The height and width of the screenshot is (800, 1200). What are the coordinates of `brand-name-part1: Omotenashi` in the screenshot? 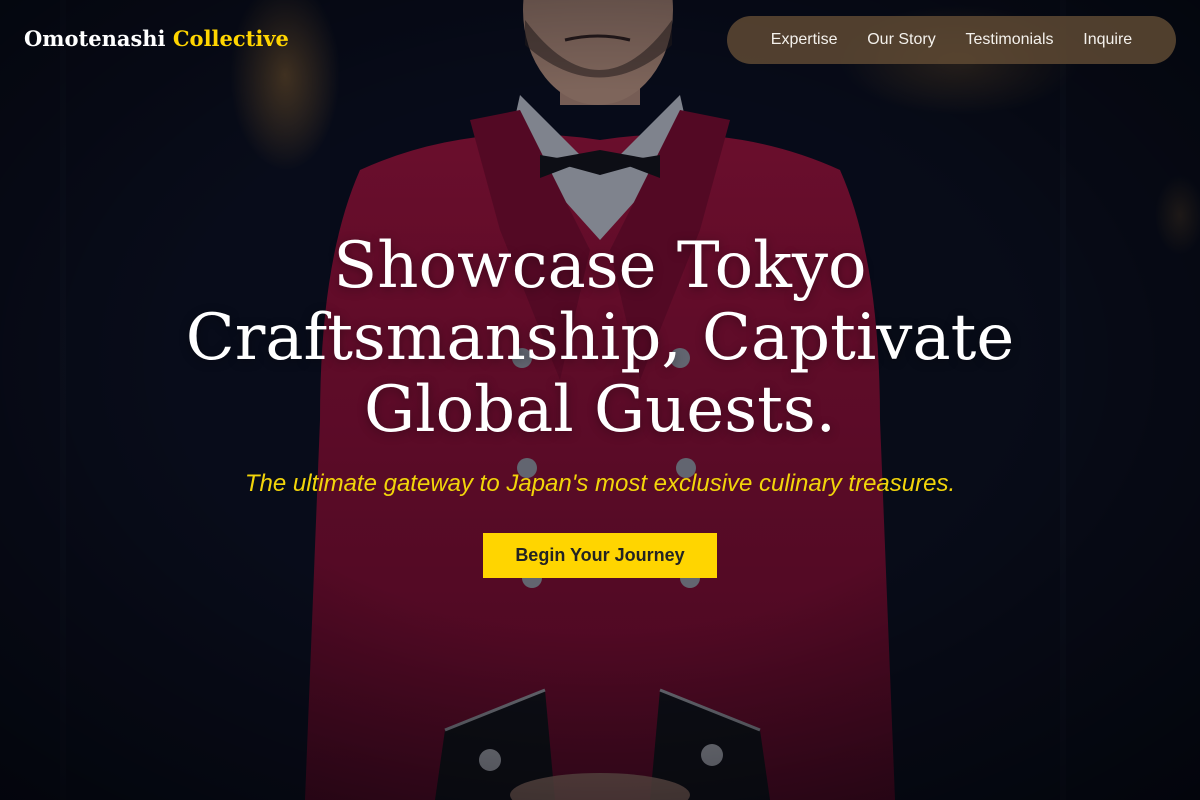 It's located at (95, 38).